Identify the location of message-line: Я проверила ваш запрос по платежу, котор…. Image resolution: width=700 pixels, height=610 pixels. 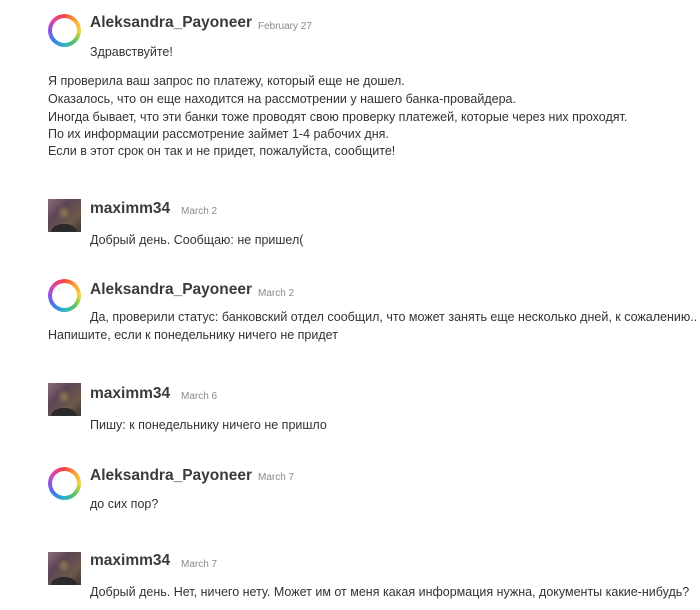
(226, 81).